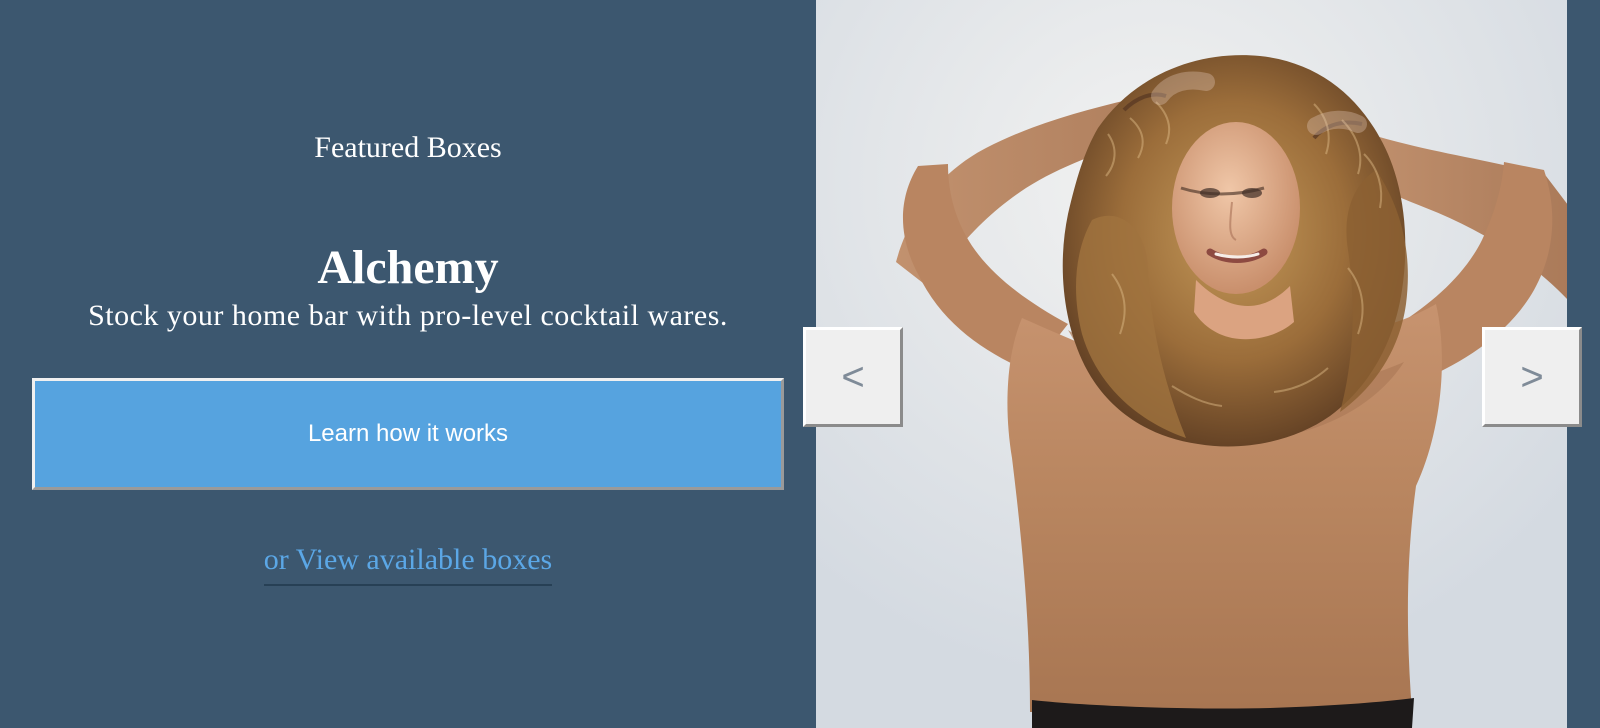  I want to click on previous-slide-button: <, so click(853, 377).